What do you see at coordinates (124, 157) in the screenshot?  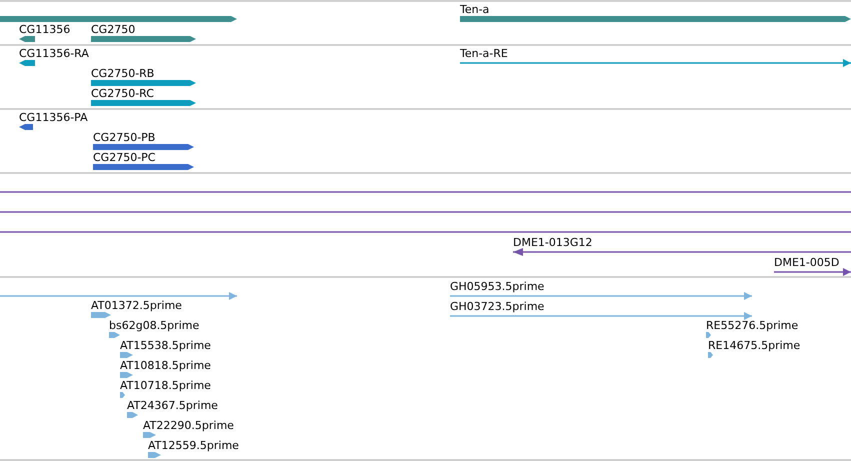 I see `feature-label: CG2750-PC` at bounding box center [124, 157].